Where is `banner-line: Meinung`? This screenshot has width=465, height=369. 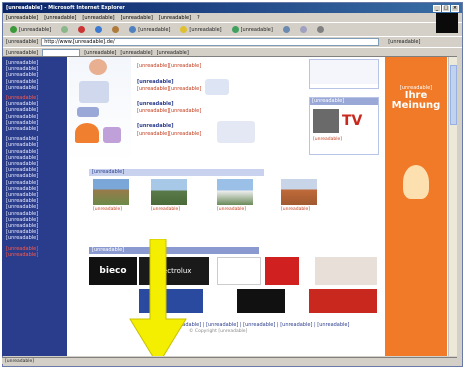 banner-line: Meinung is located at coordinates (416, 105).